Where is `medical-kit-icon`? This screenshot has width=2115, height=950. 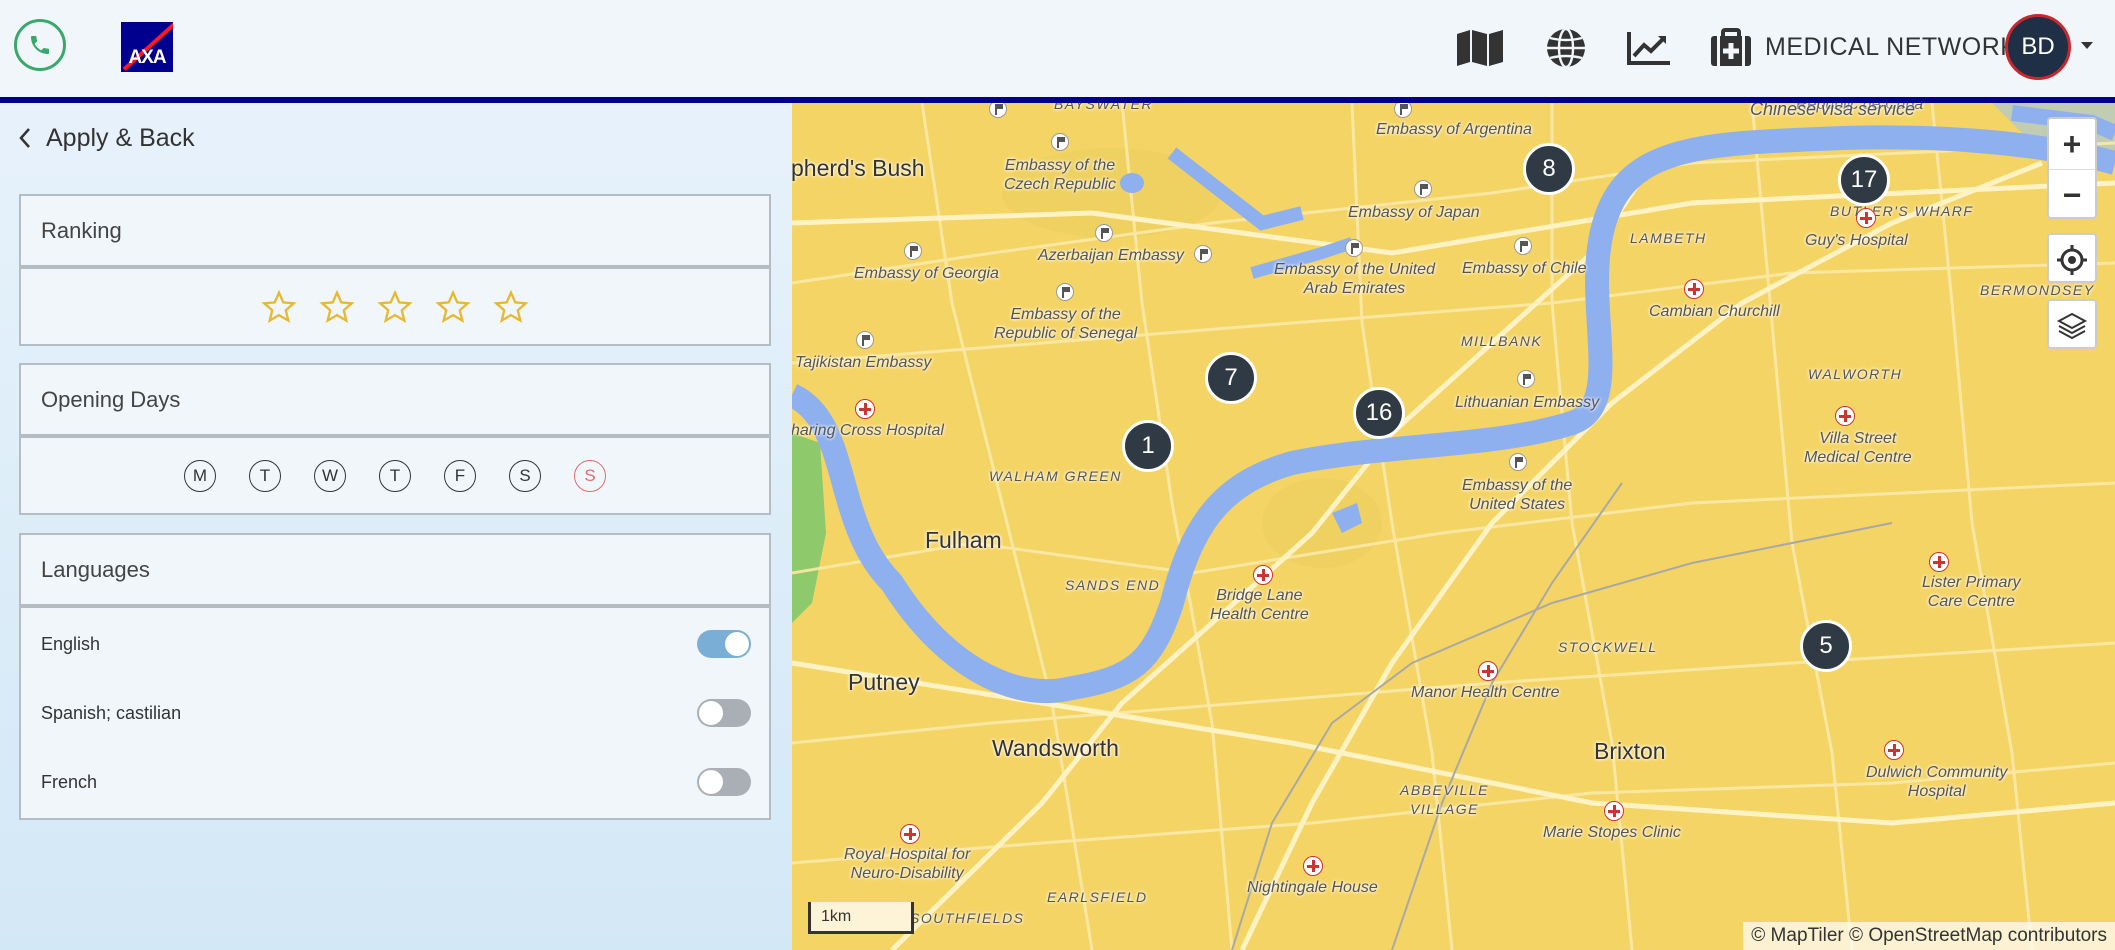
medical-kit-icon is located at coordinates (1731, 47).